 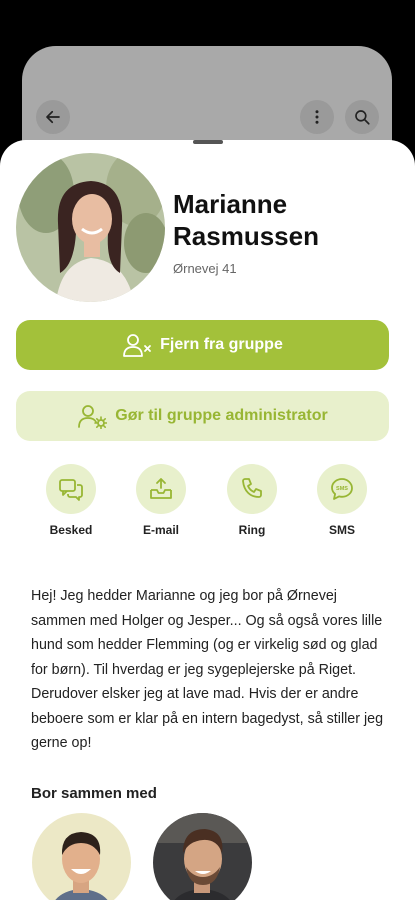 I want to click on action-call: Ring, so click(x=252, y=500).